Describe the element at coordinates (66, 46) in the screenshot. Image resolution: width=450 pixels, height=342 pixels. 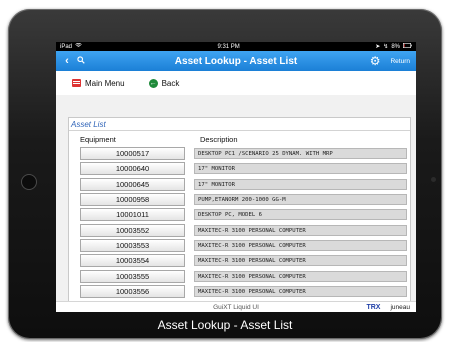
I see `device-label: iPad` at that location.